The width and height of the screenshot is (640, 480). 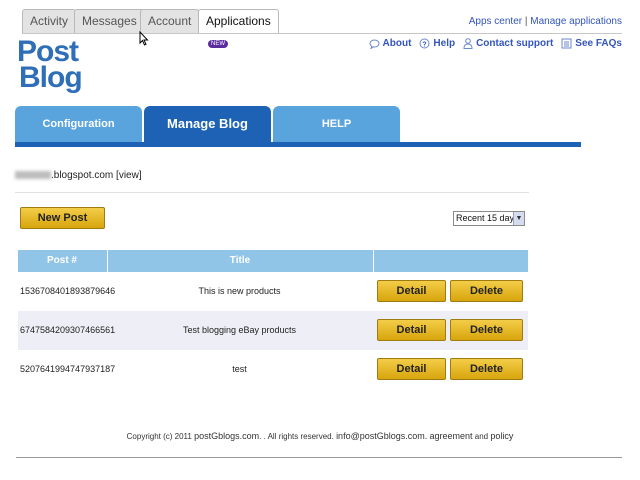 I want to click on footer-site-link: postGblogs.com, so click(x=226, y=436).